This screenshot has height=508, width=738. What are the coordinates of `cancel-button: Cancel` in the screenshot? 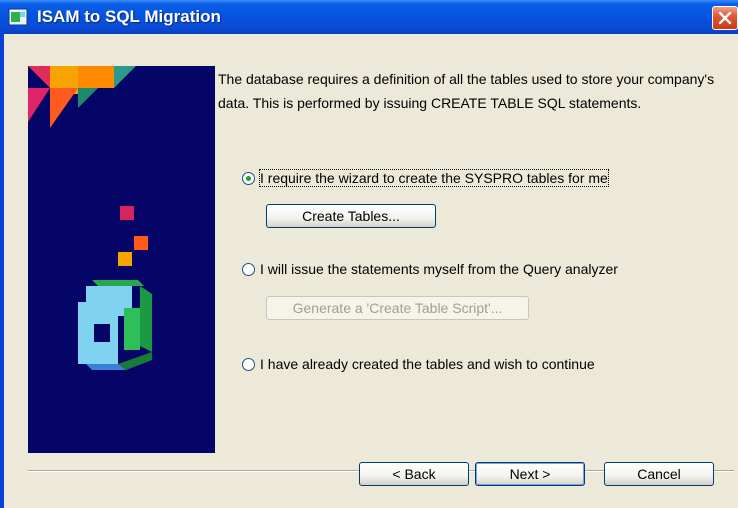 It's located at (659, 474).